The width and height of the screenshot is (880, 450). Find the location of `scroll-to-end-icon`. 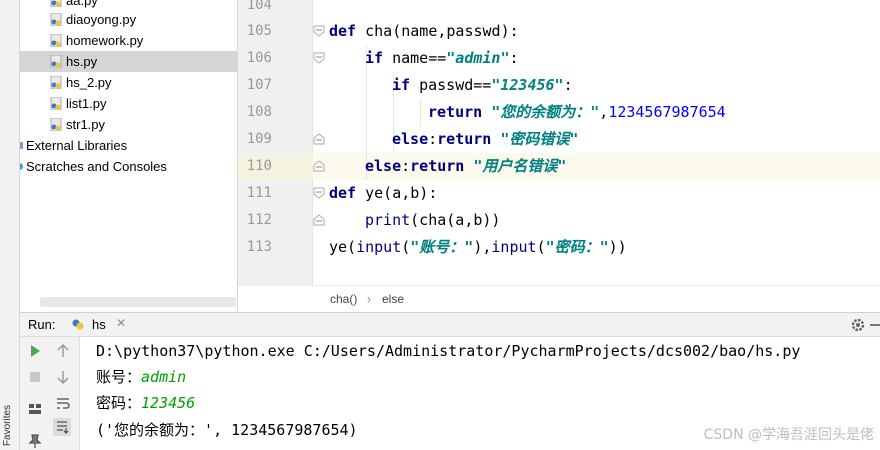

scroll-to-end-icon is located at coordinates (62, 427).